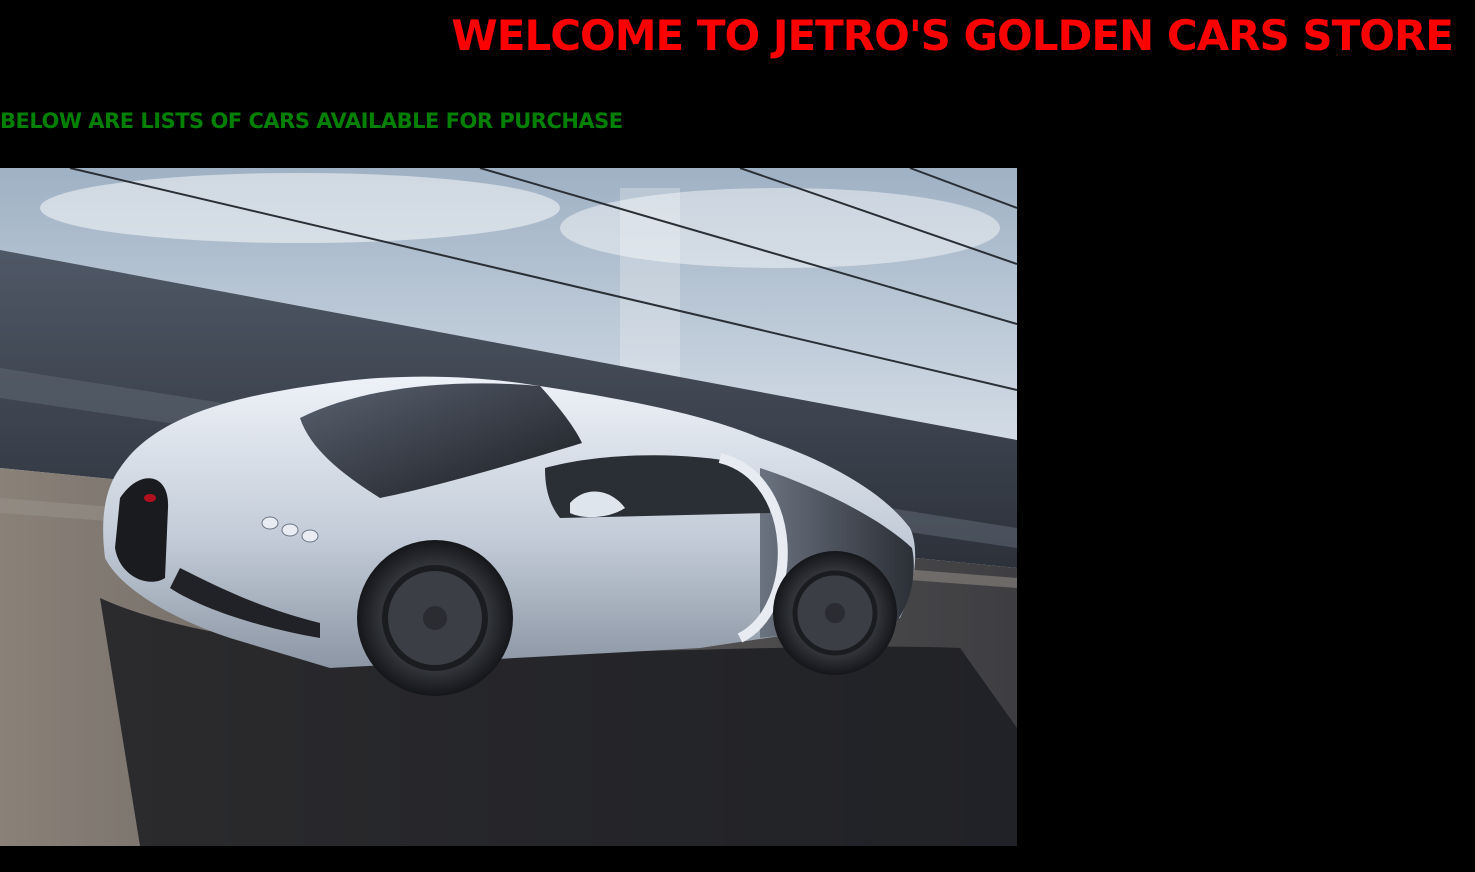 The height and width of the screenshot is (872, 1475). Describe the element at coordinates (952, 35) in the screenshot. I see `page-title: WELCOME TO JETRO'S GOLDEN CARS STORE` at that location.